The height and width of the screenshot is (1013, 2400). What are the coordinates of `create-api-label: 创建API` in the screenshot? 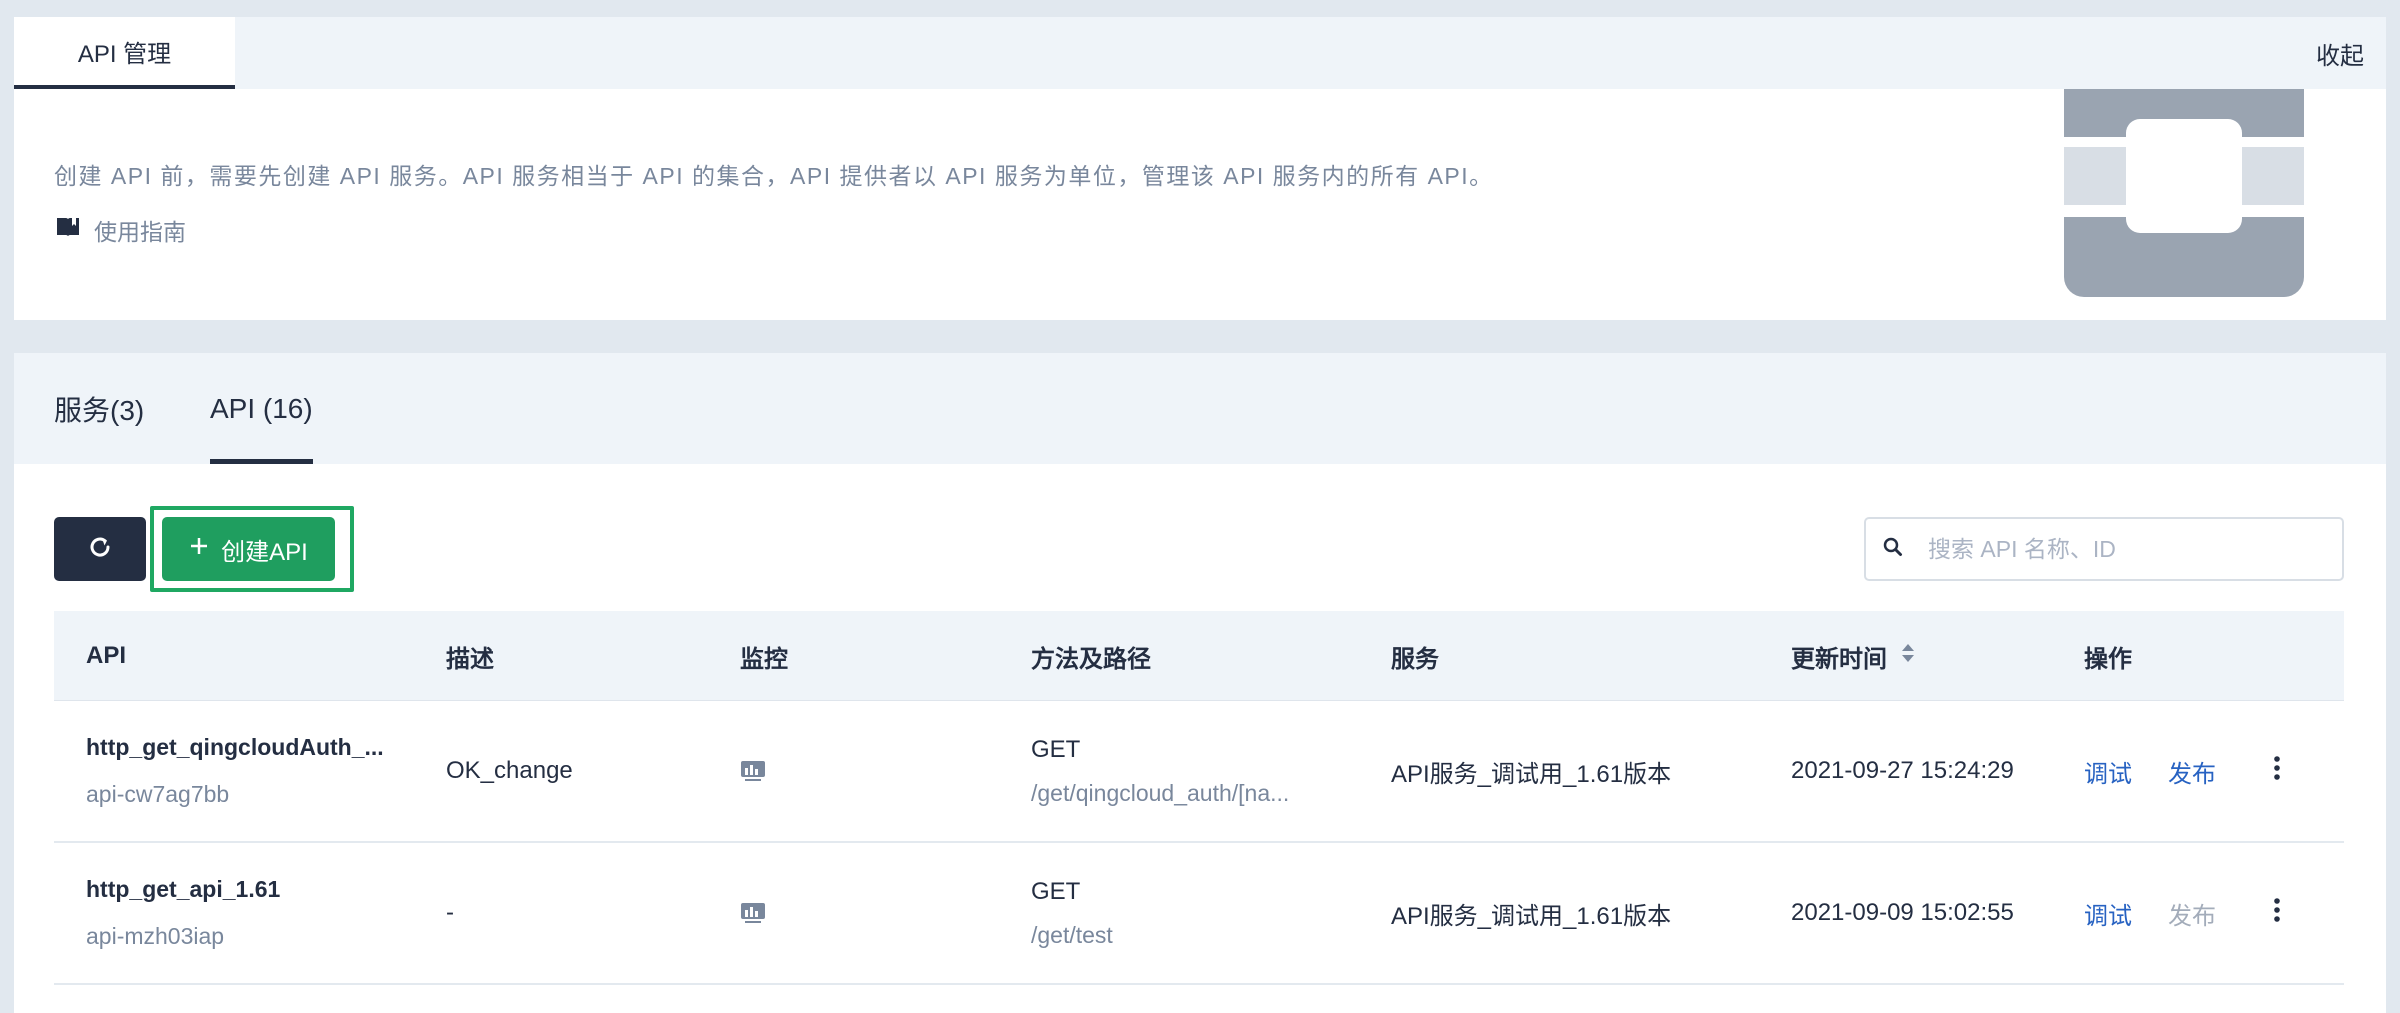 It's located at (264, 552).